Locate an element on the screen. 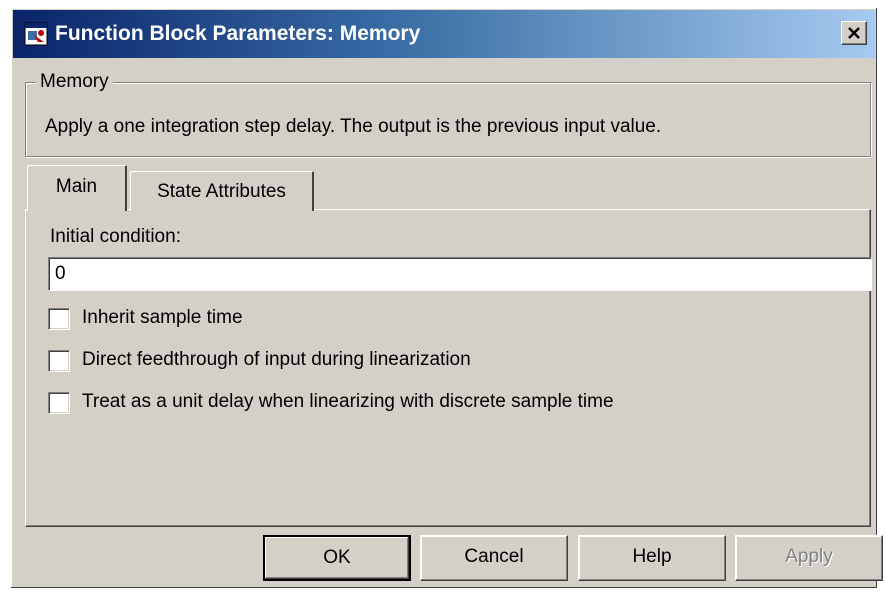 The image size is (886, 595). close-button is located at coordinates (854, 33).